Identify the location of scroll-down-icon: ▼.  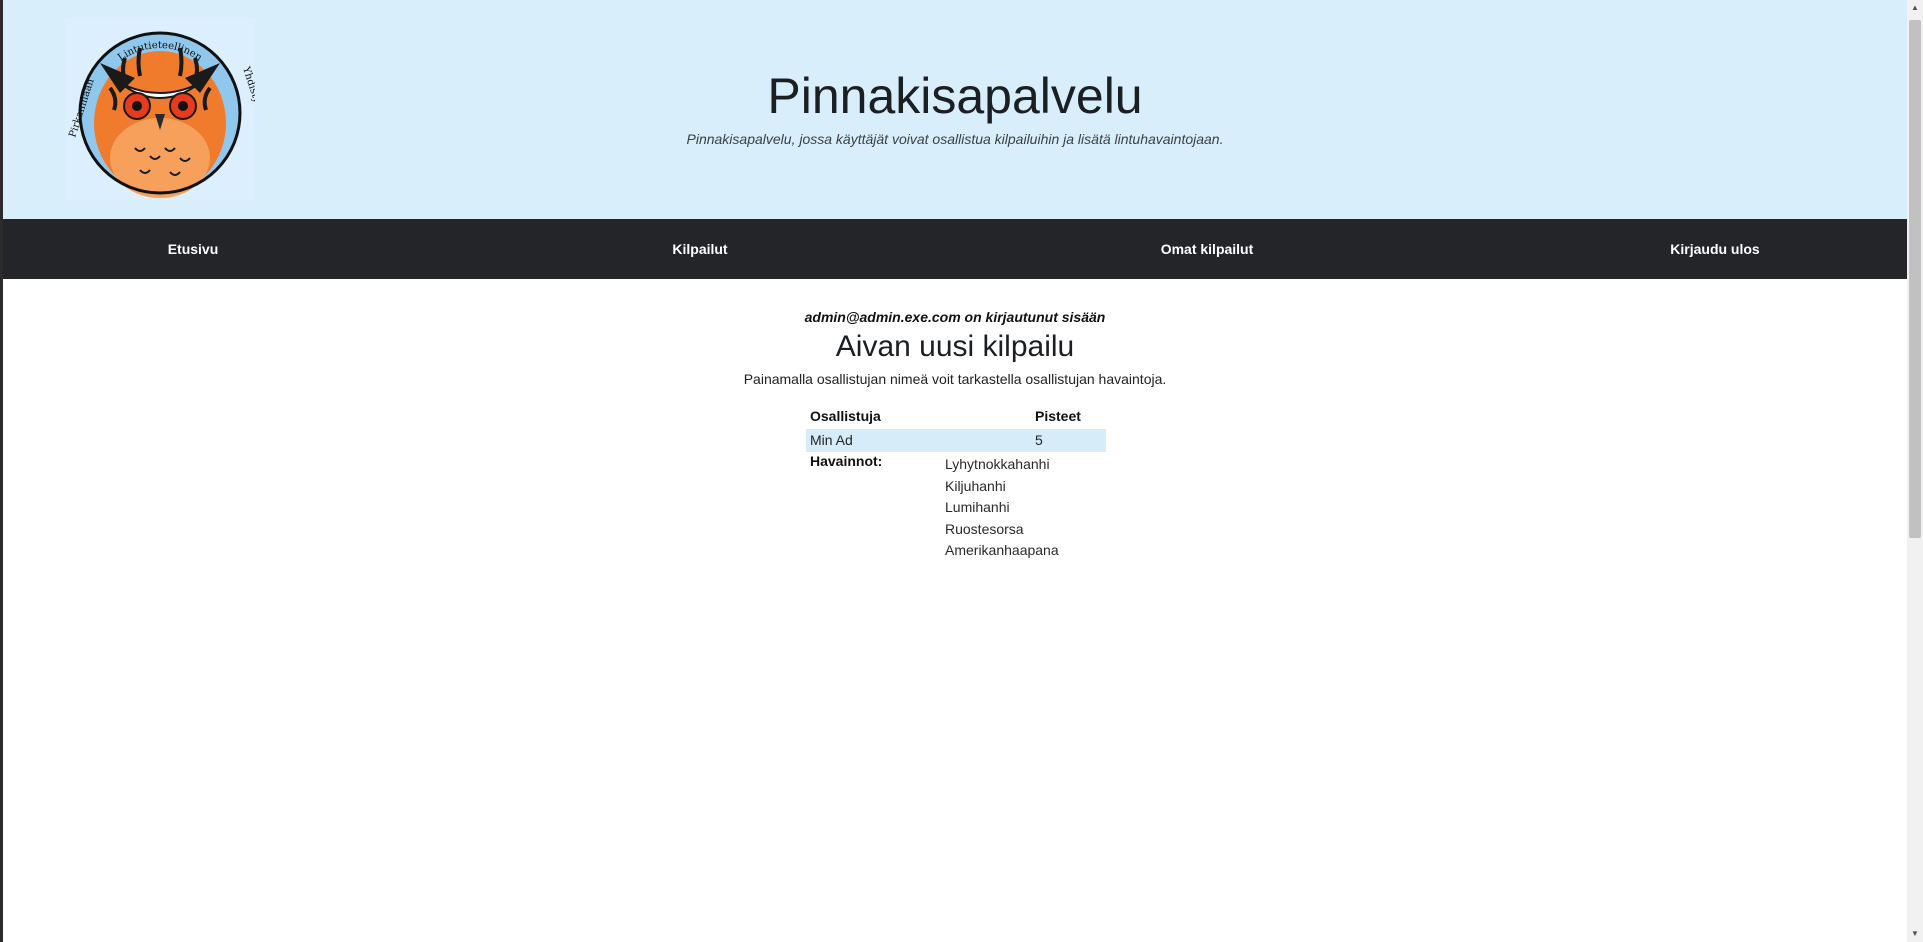
(1915, 934).